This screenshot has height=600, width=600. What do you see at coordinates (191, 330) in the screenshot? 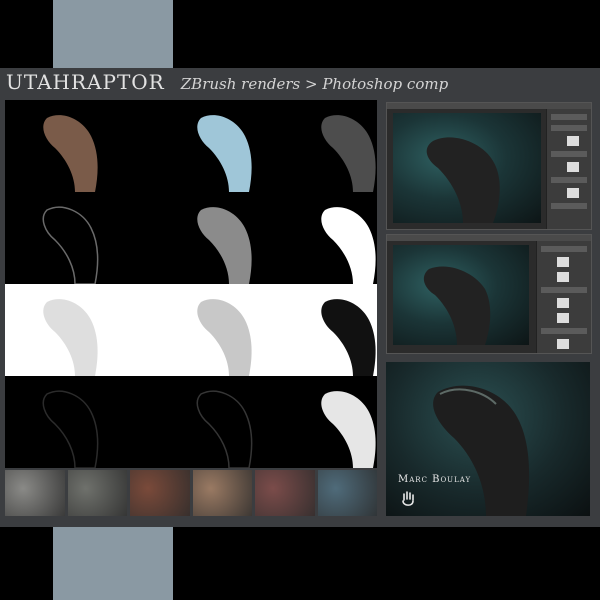
I see `render-pass-light-shade` at bounding box center [191, 330].